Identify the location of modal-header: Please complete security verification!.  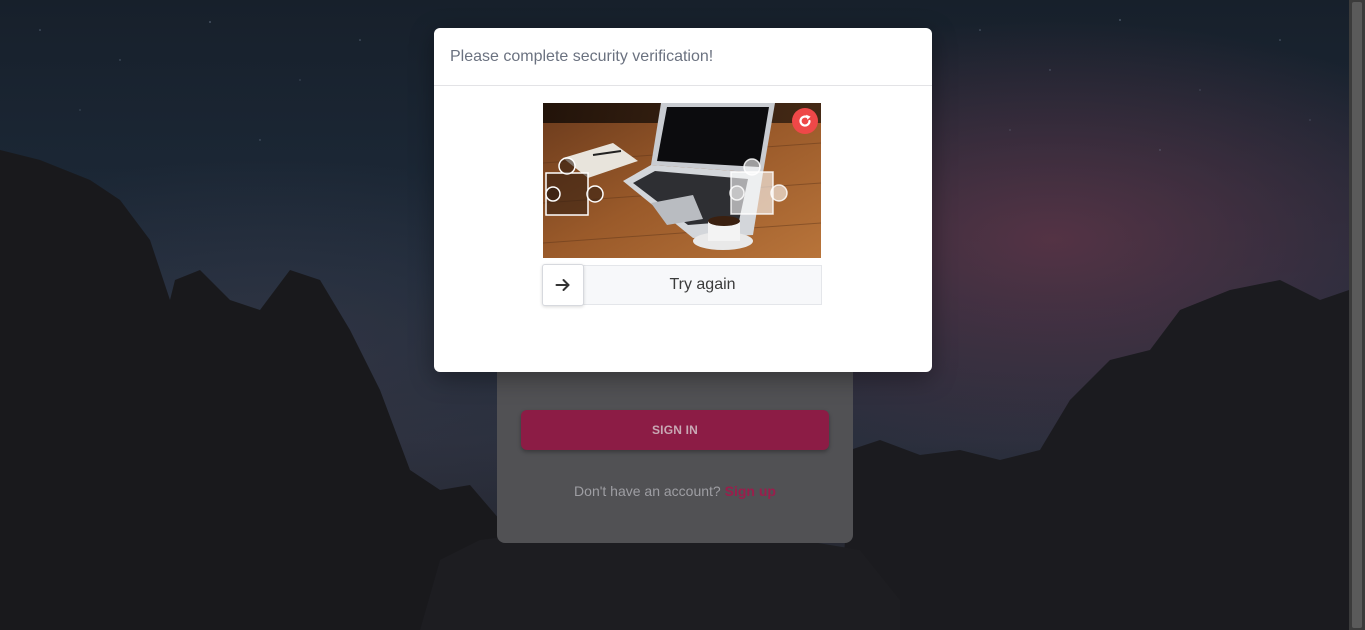
(683, 57).